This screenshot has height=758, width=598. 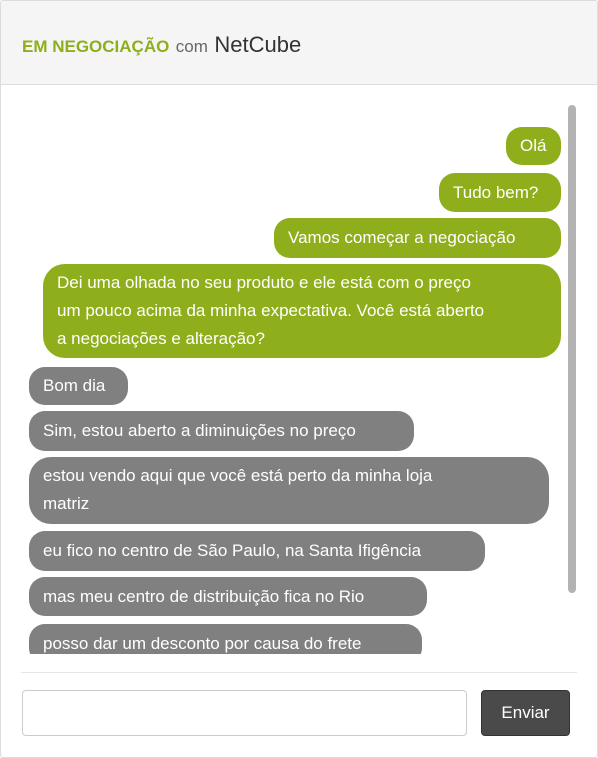 I want to click on message-received: Bom dia, so click(x=78, y=386).